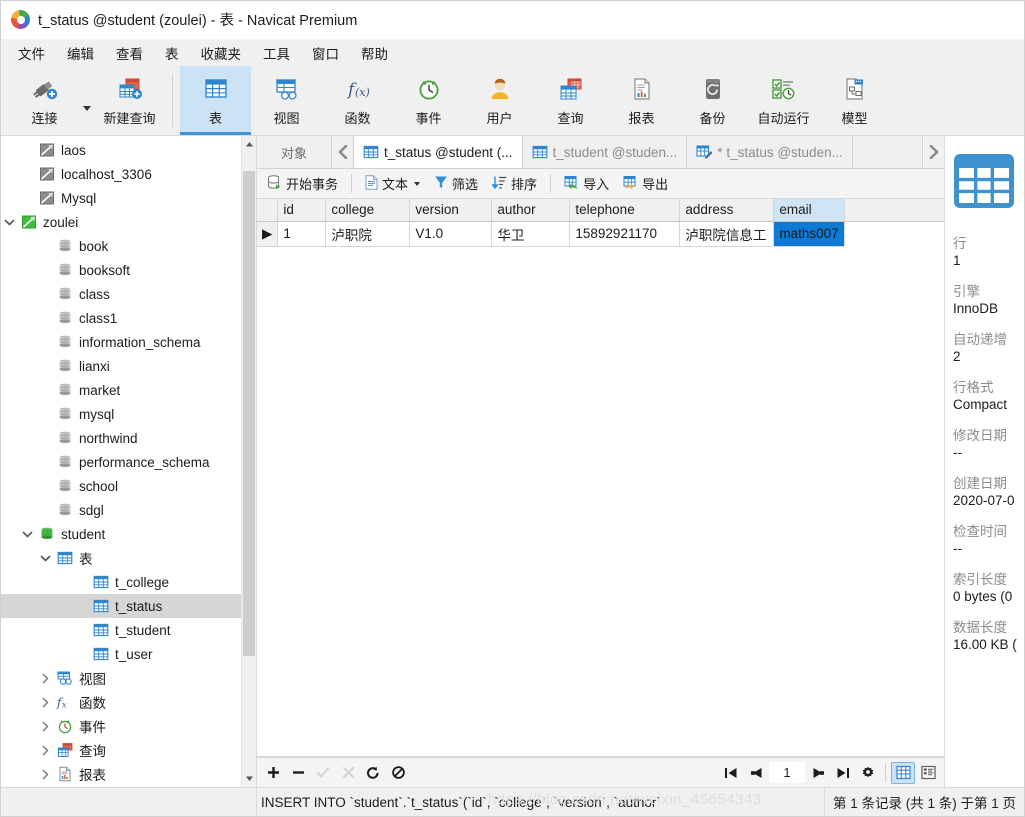 This screenshot has width=1025, height=817. What do you see at coordinates (645, 183) in the screenshot?
I see `export-button: 导出` at bounding box center [645, 183].